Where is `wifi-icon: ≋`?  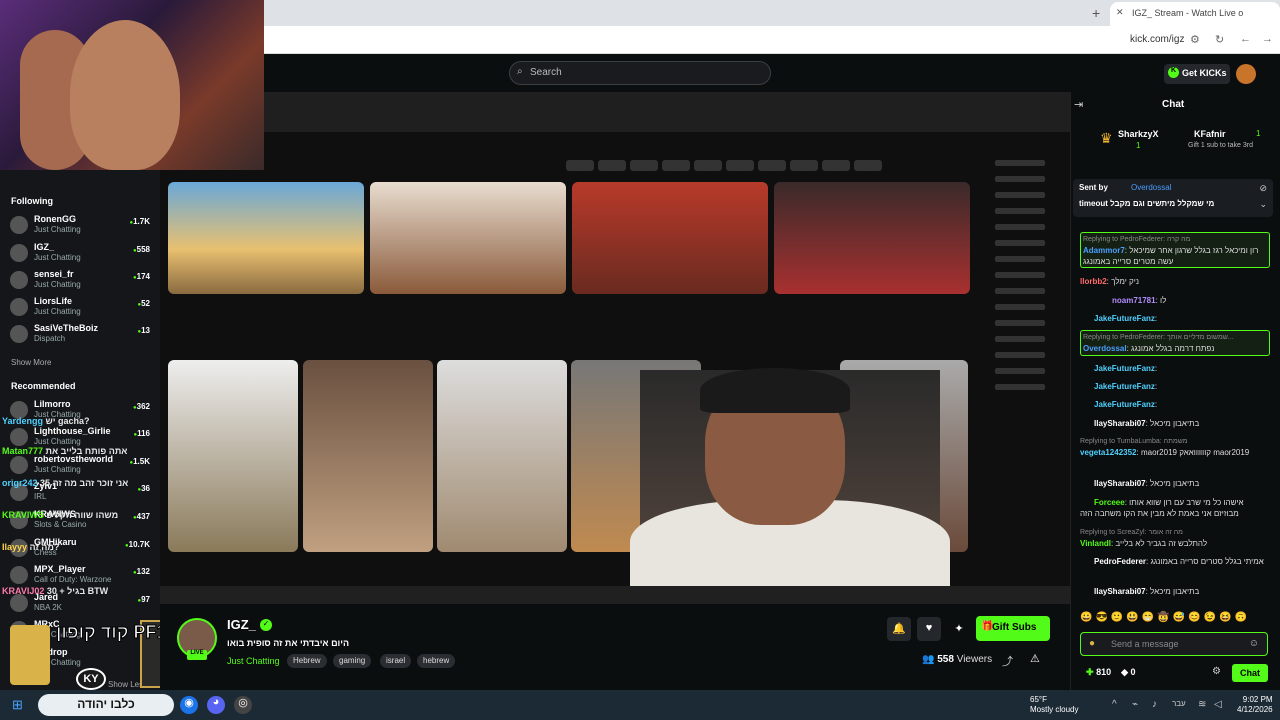 wifi-icon: ≋ is located at coordinates (1202, 704).